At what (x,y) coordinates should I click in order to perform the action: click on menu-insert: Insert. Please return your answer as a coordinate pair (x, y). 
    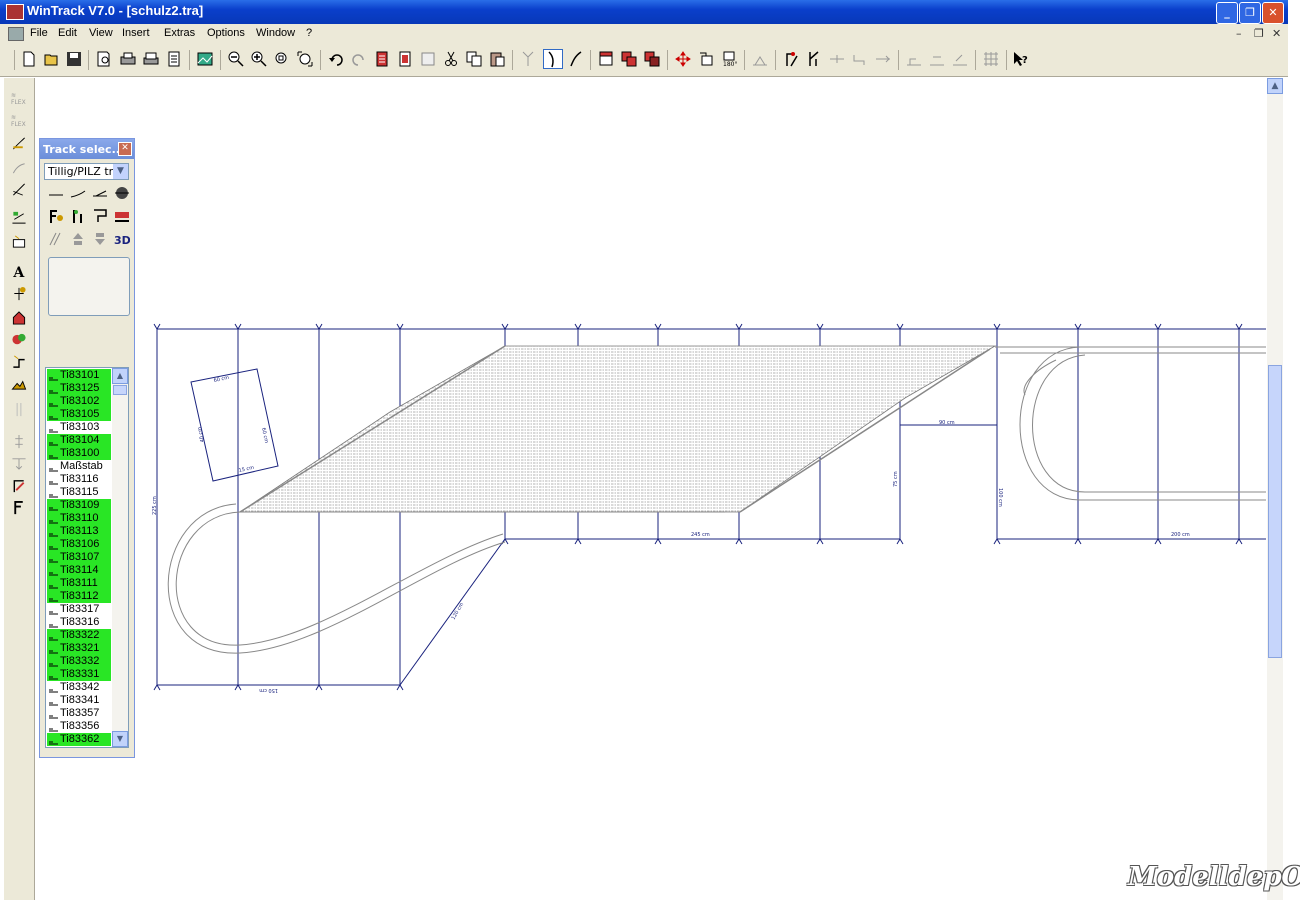
    Looking at the image, I should click on (136, 33).